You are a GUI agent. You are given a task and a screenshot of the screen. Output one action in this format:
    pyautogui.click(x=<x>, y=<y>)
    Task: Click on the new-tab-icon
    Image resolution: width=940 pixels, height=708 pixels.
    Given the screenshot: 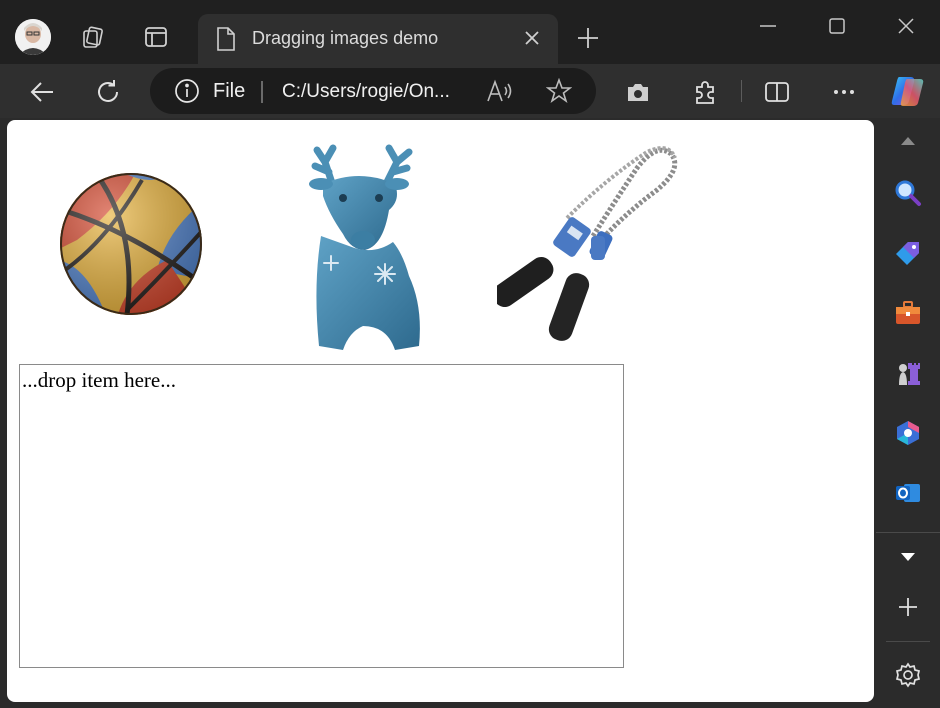 What is the action you would take?
    pyautogui.click(x=588, y=40)
    